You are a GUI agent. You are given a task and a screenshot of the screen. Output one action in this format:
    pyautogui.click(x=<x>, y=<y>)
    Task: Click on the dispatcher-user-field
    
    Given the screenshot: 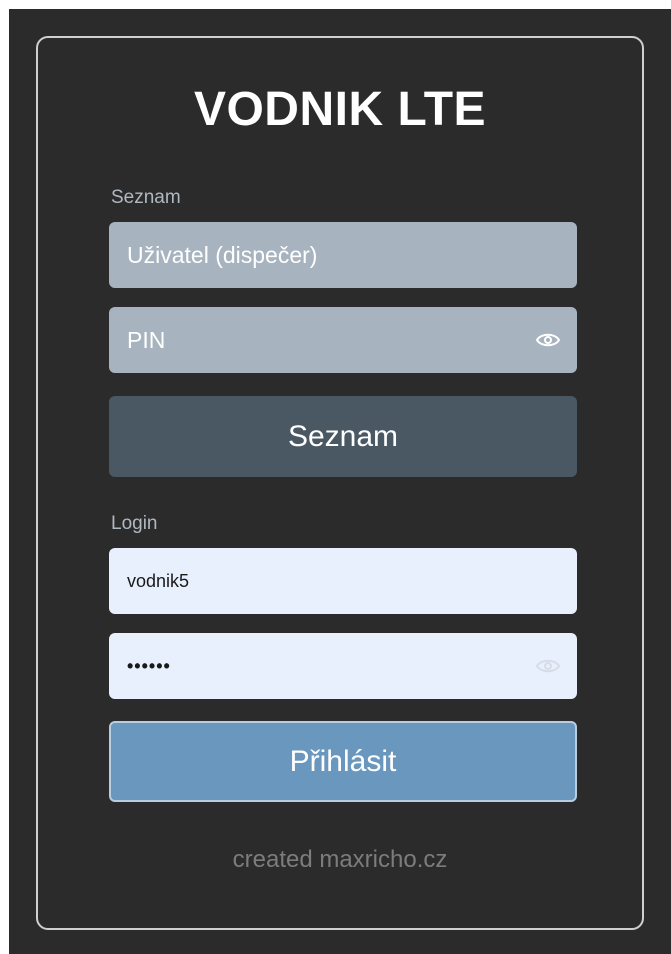 What is the action you would take?
    pyautogui.click(x=343, y=255)
    